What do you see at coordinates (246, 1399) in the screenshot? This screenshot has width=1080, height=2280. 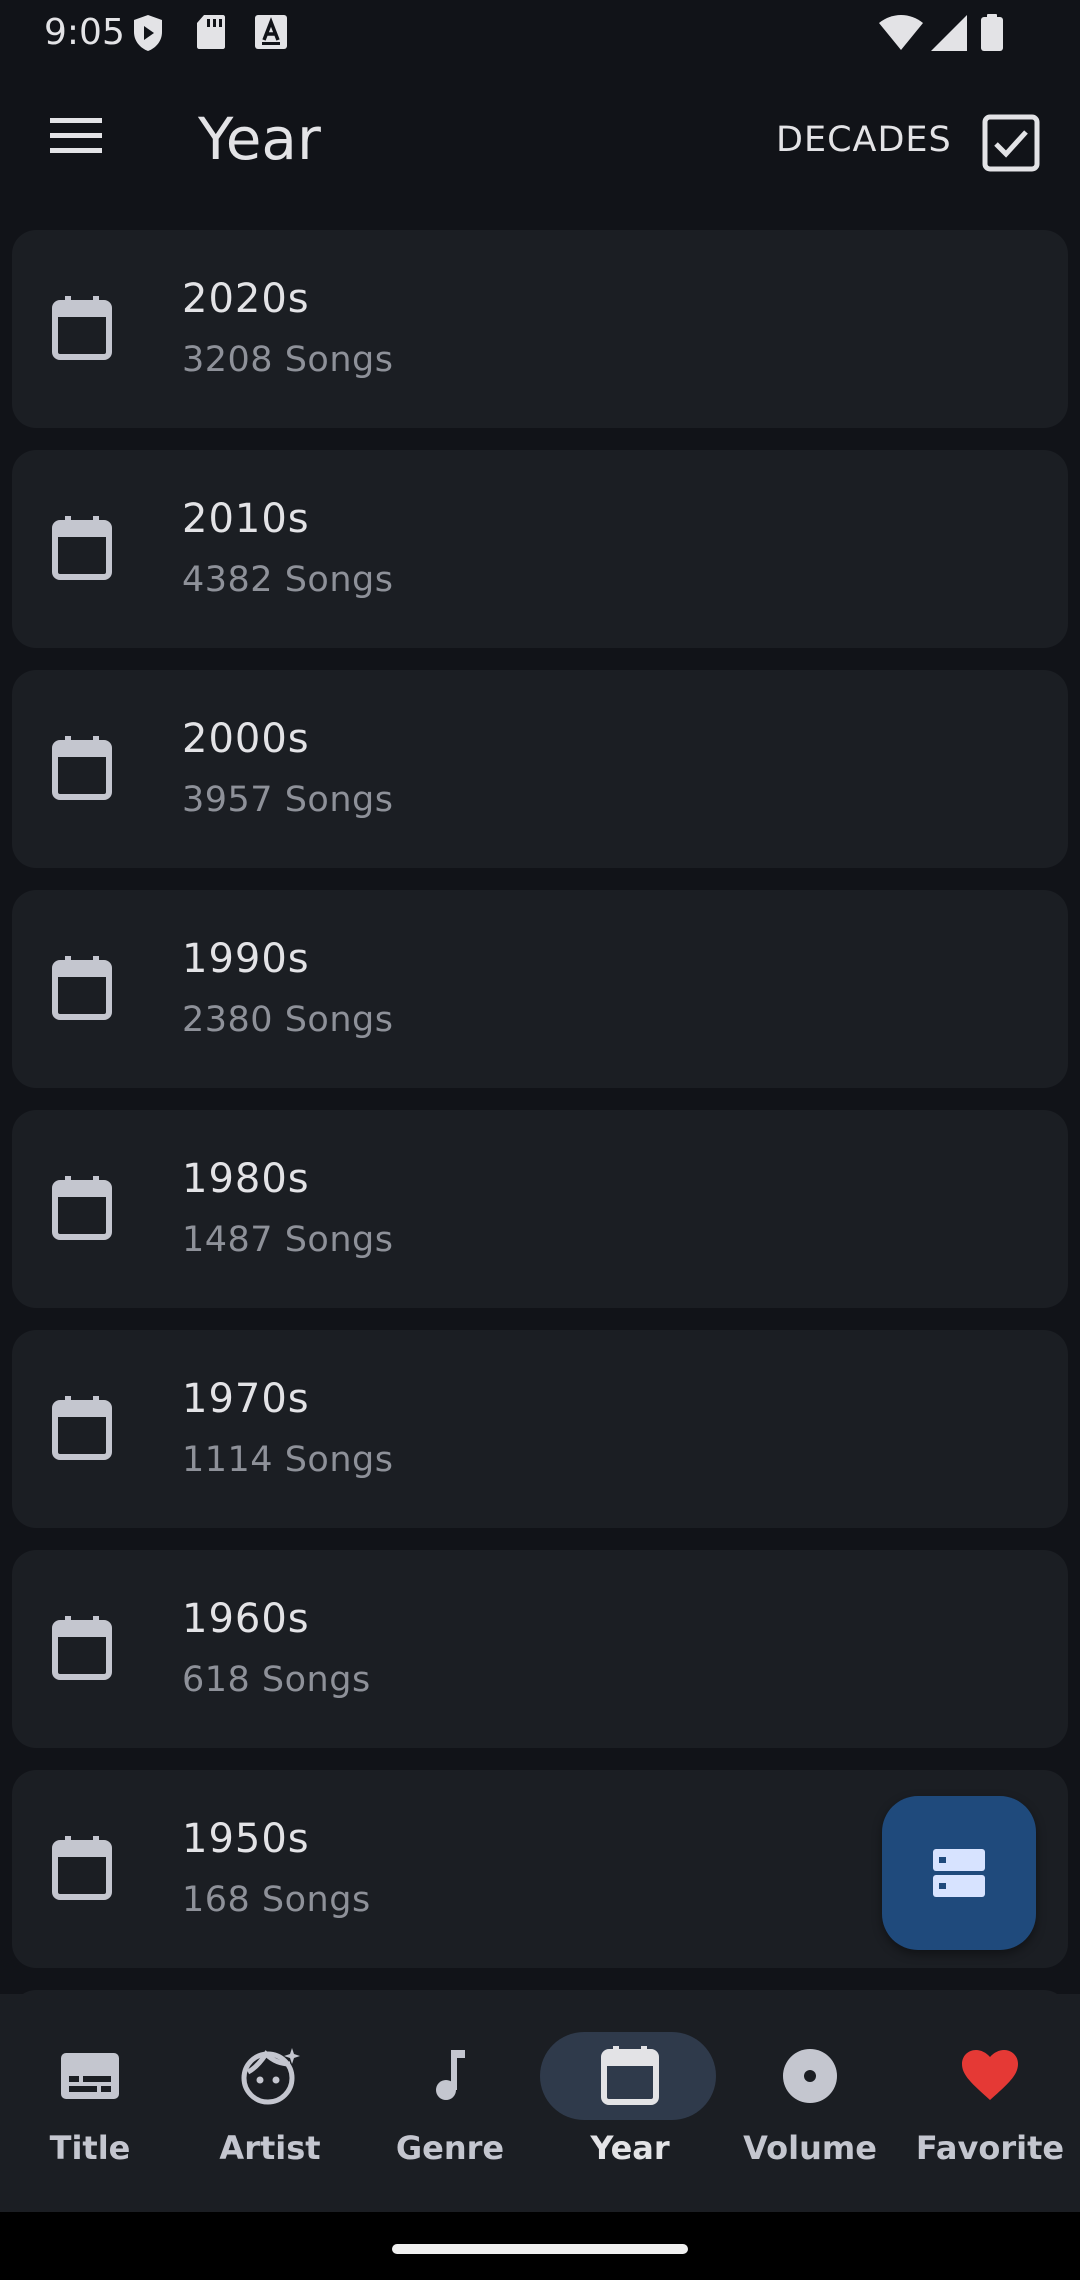 I see `decade-label: 1970s` at bounding box center [246, 1399].